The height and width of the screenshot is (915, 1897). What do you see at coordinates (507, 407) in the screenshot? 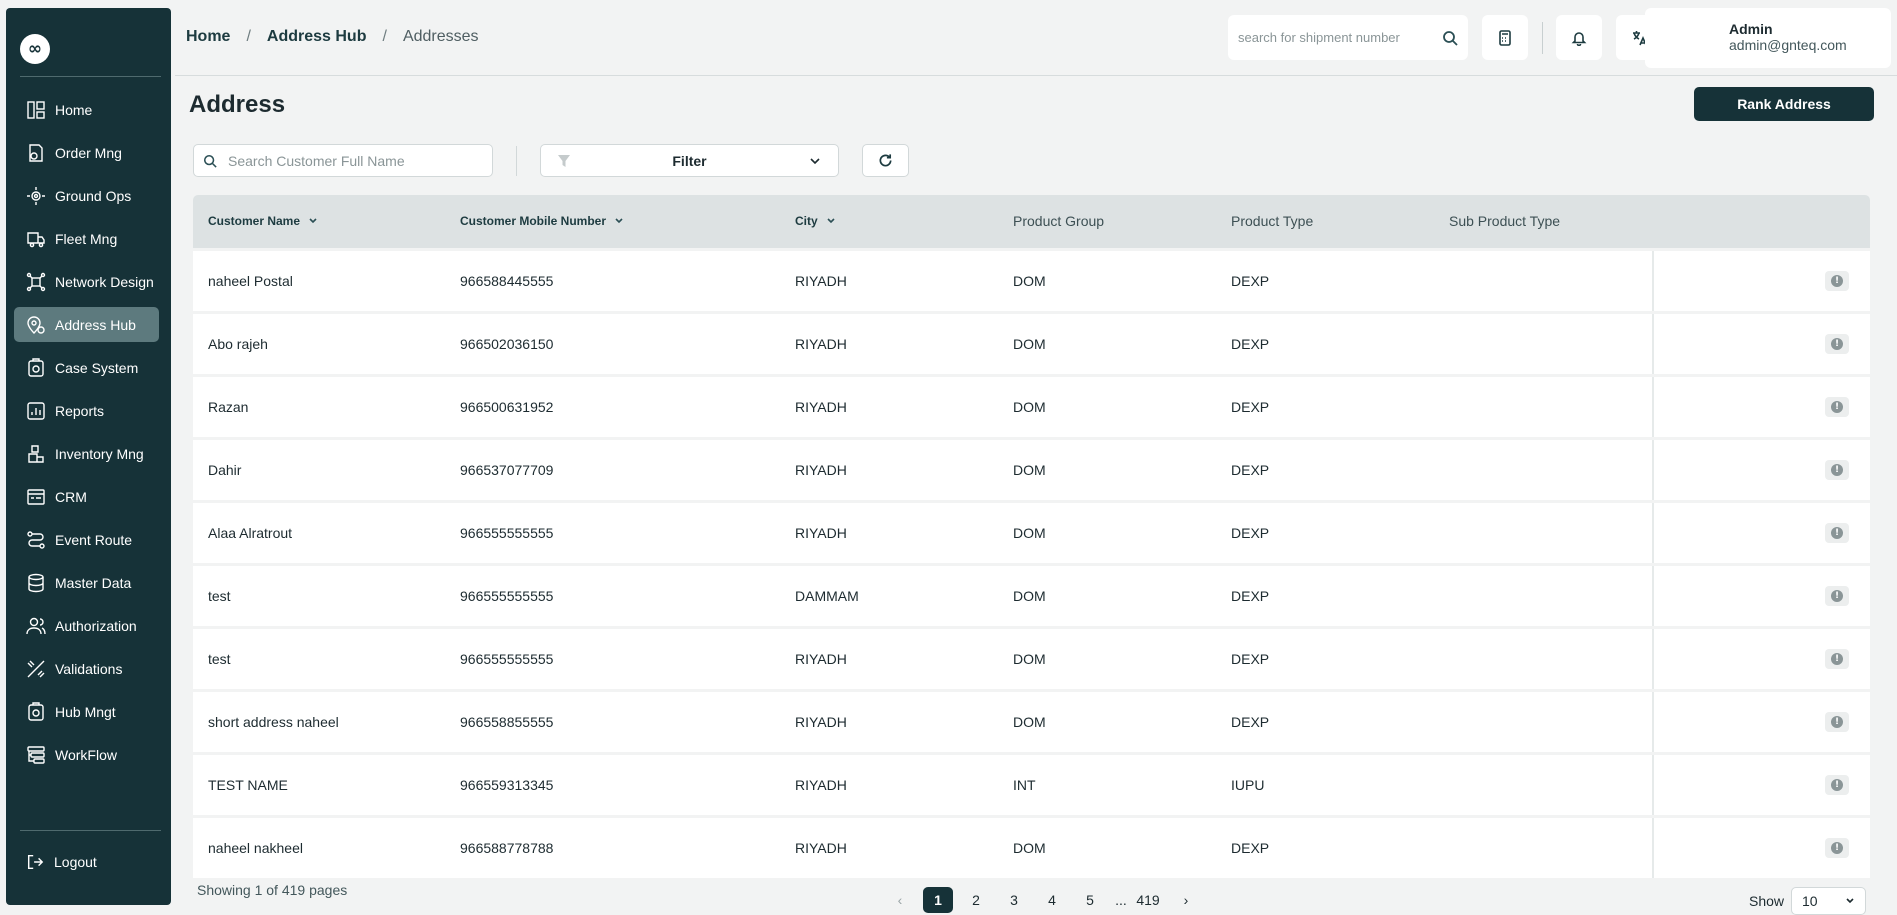
I see `cell-mobile: 966500631952` at bounding box center [507, 407].